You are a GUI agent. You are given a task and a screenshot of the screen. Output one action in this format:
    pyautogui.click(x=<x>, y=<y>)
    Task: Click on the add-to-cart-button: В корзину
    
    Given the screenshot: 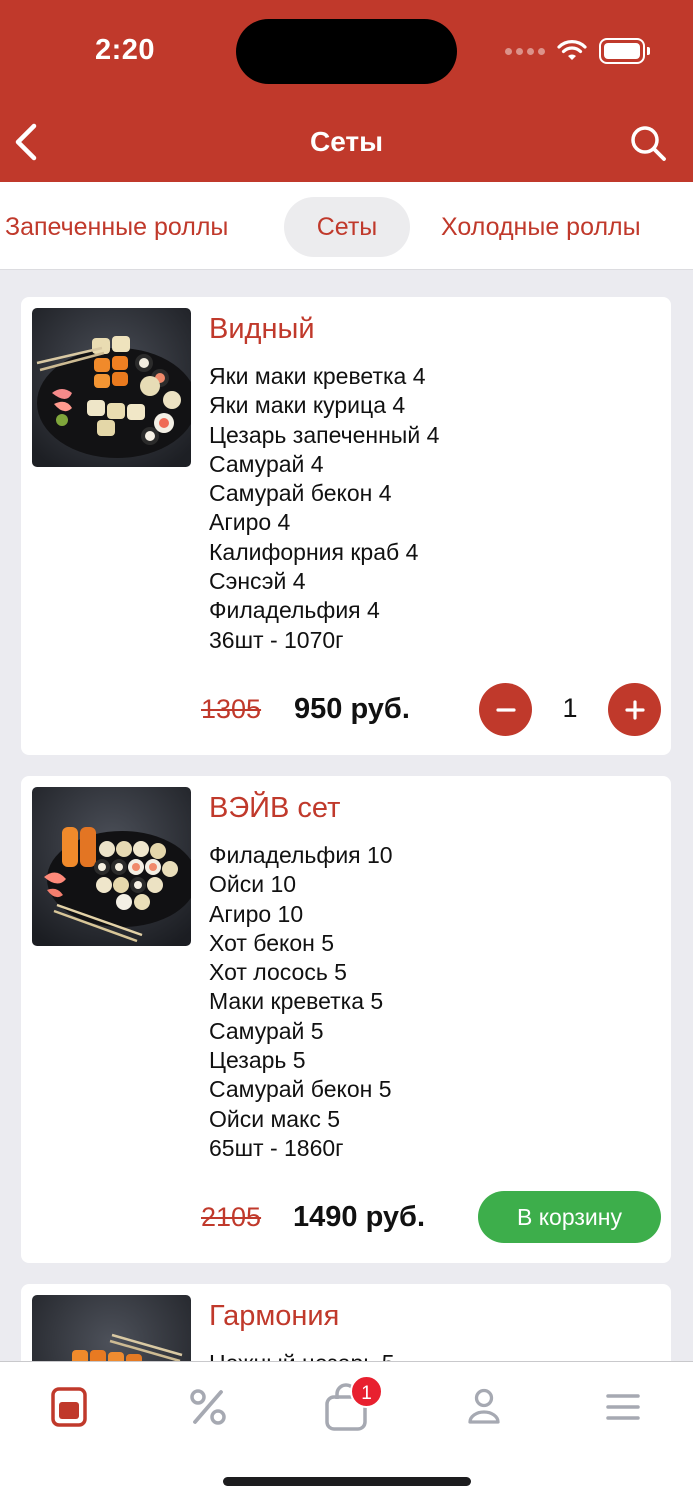 What is the action you would take?
    pyautogui.click(x=569, y=1217)
    